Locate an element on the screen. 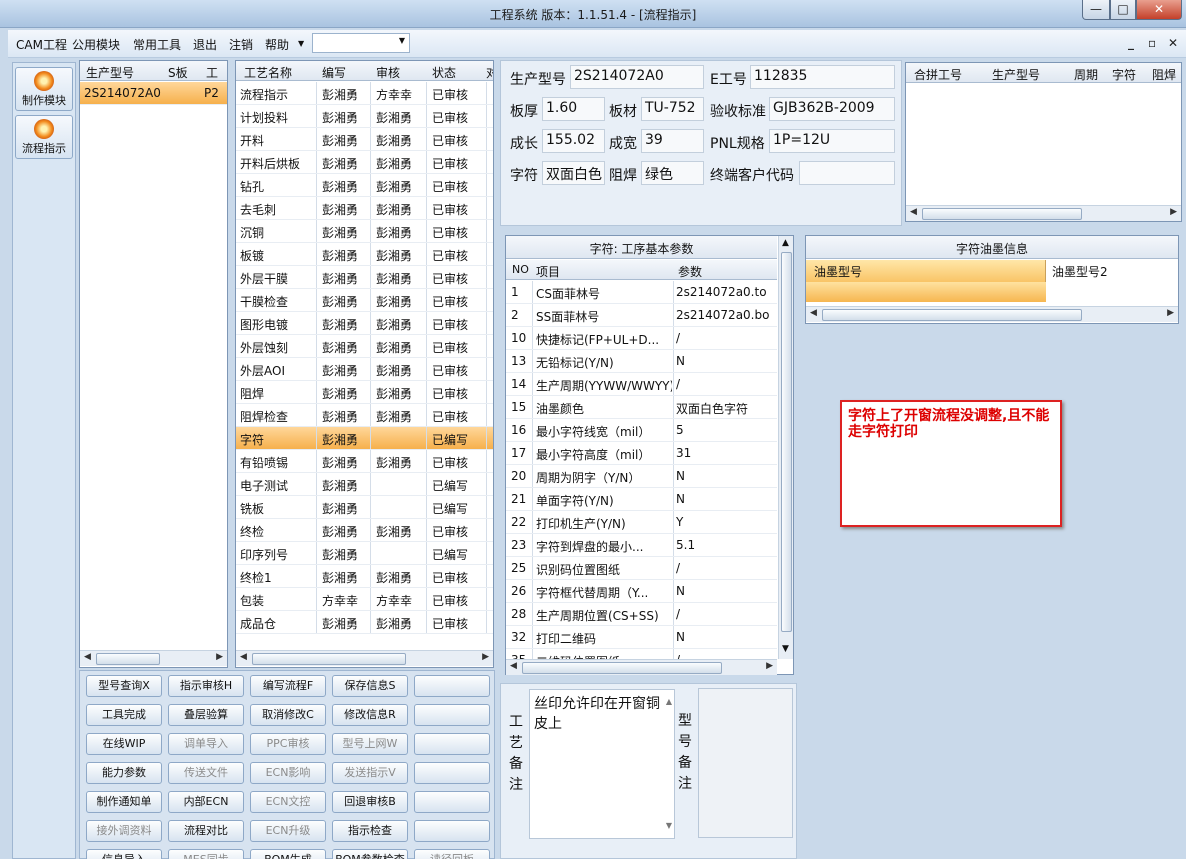  action-button: 编写流程F is located at coordinates (288, 686).